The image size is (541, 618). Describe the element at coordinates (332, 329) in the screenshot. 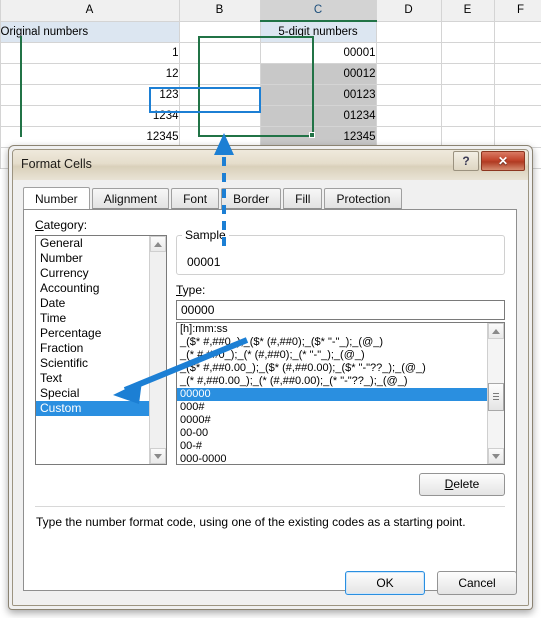

I see `type-item-0: [h]:mm:ss` at that location.